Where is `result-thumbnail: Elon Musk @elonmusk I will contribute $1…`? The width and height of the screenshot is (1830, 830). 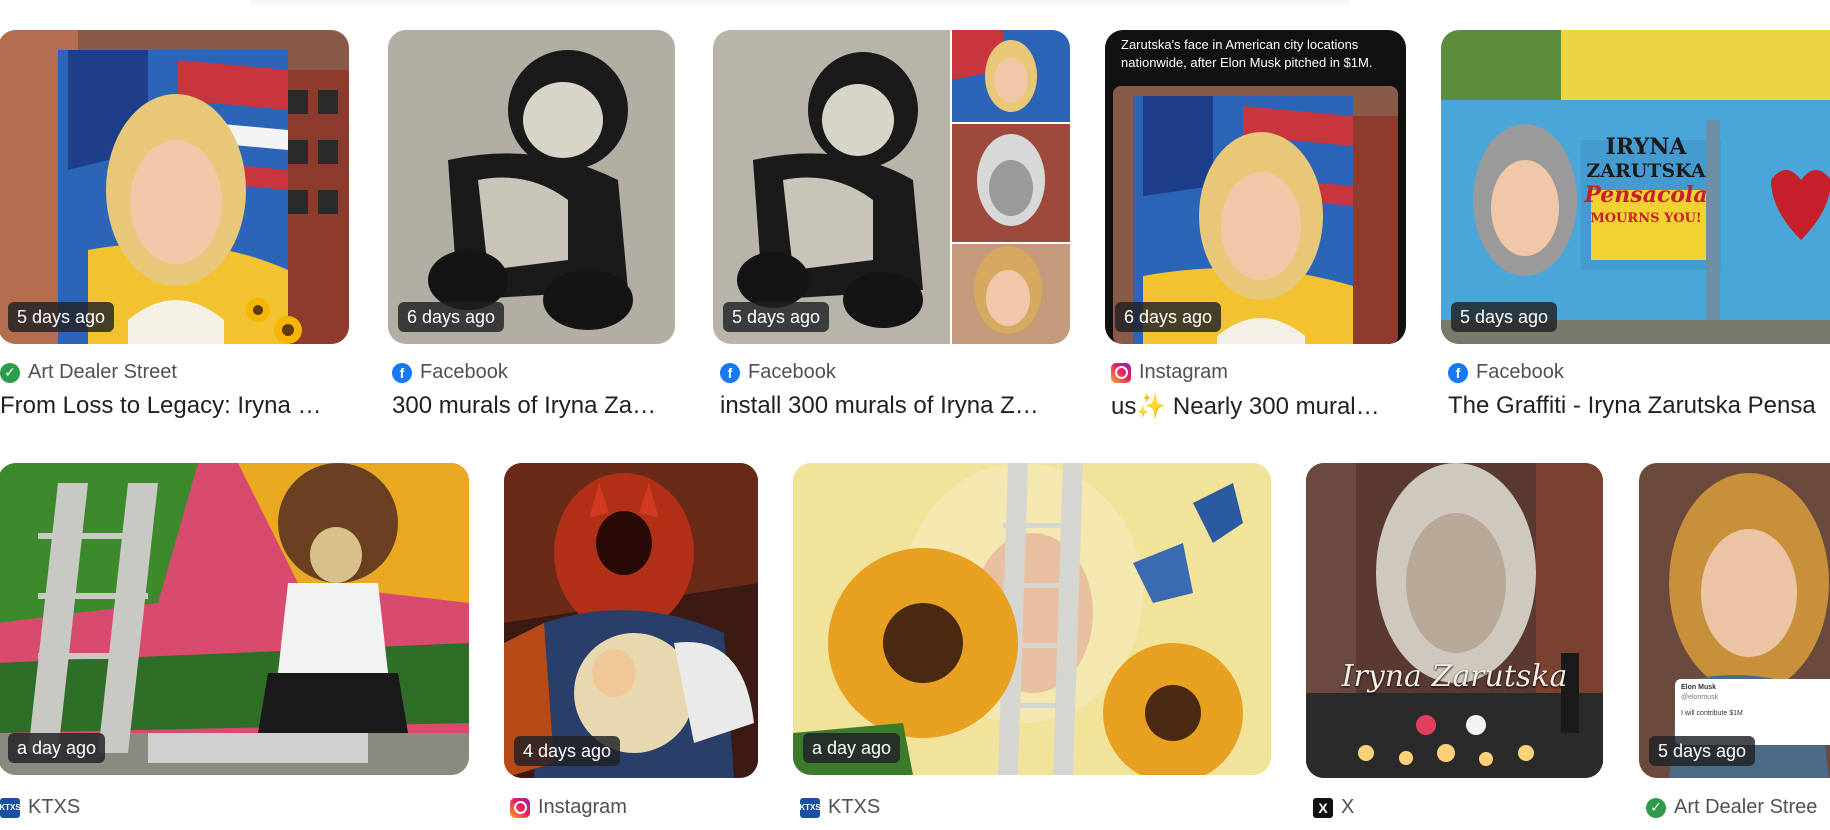
result-thumbnail: Elon Musk @elonmusk I will contribute $1… is located at coordinates (1734, 620).